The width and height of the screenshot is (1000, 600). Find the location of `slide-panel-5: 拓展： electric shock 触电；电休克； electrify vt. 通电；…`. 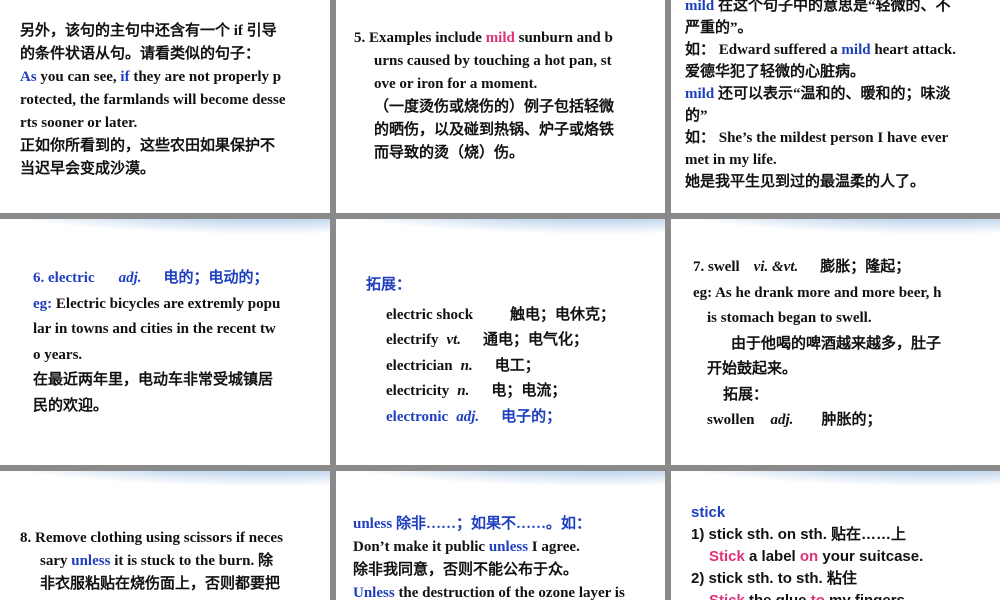

slide-panel-5: 拓展： electric shock 触电；电休克； electrify vt. 通电；… is located at coordinates (500, 342).